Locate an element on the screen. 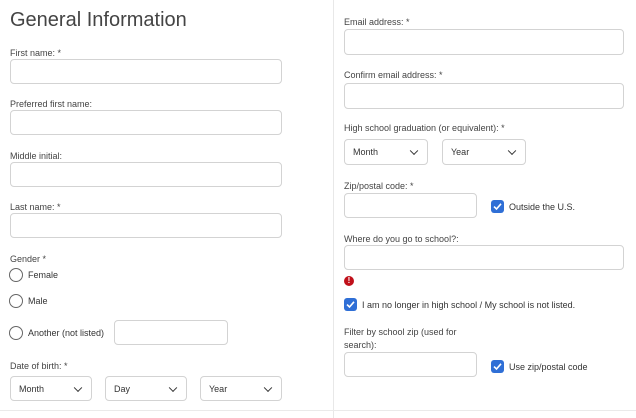 This screenshot has height=418, width=636. outside-us-checkbox is located at coordinates (497, 206).